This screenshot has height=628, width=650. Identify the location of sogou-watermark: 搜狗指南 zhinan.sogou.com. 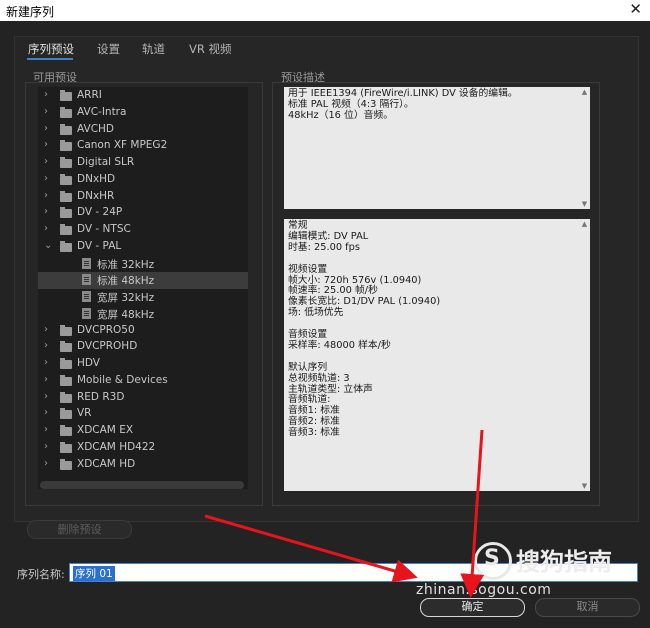
(525, 572).